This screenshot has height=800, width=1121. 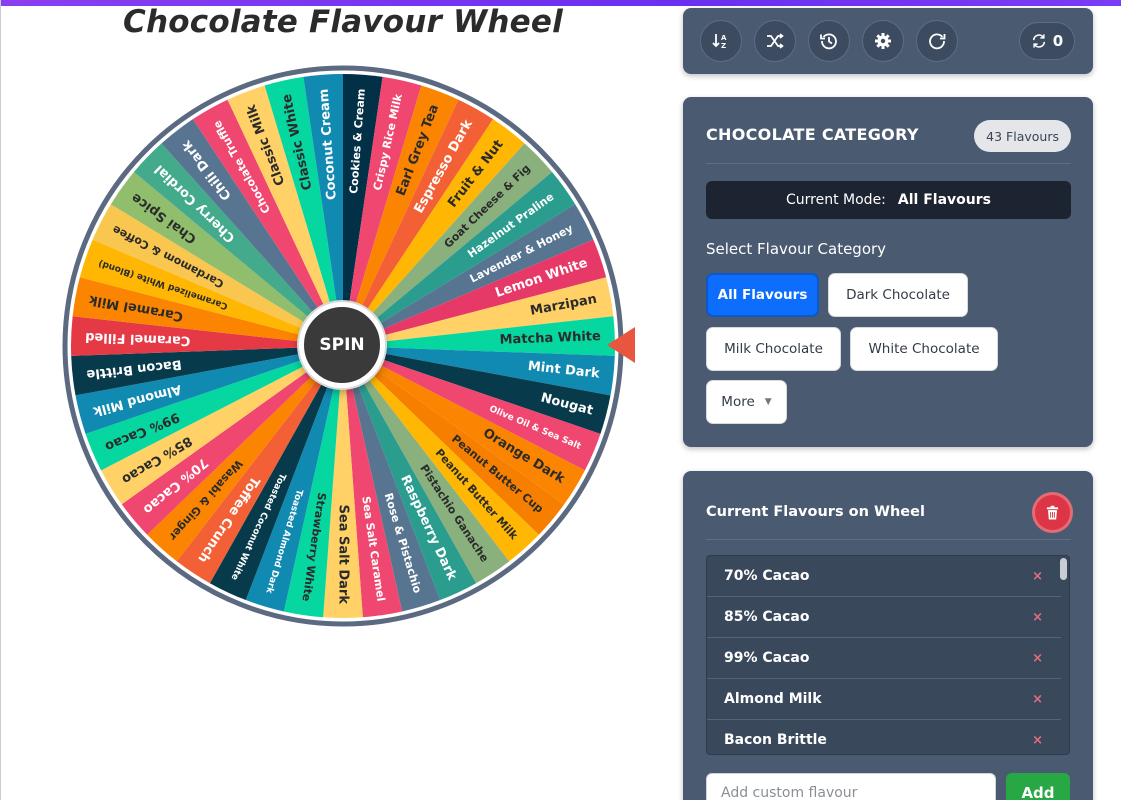 What do you see at coordinates (621, 345) in the screenshot?
I see `wheel-pointer` at bounding box center [621, 345].